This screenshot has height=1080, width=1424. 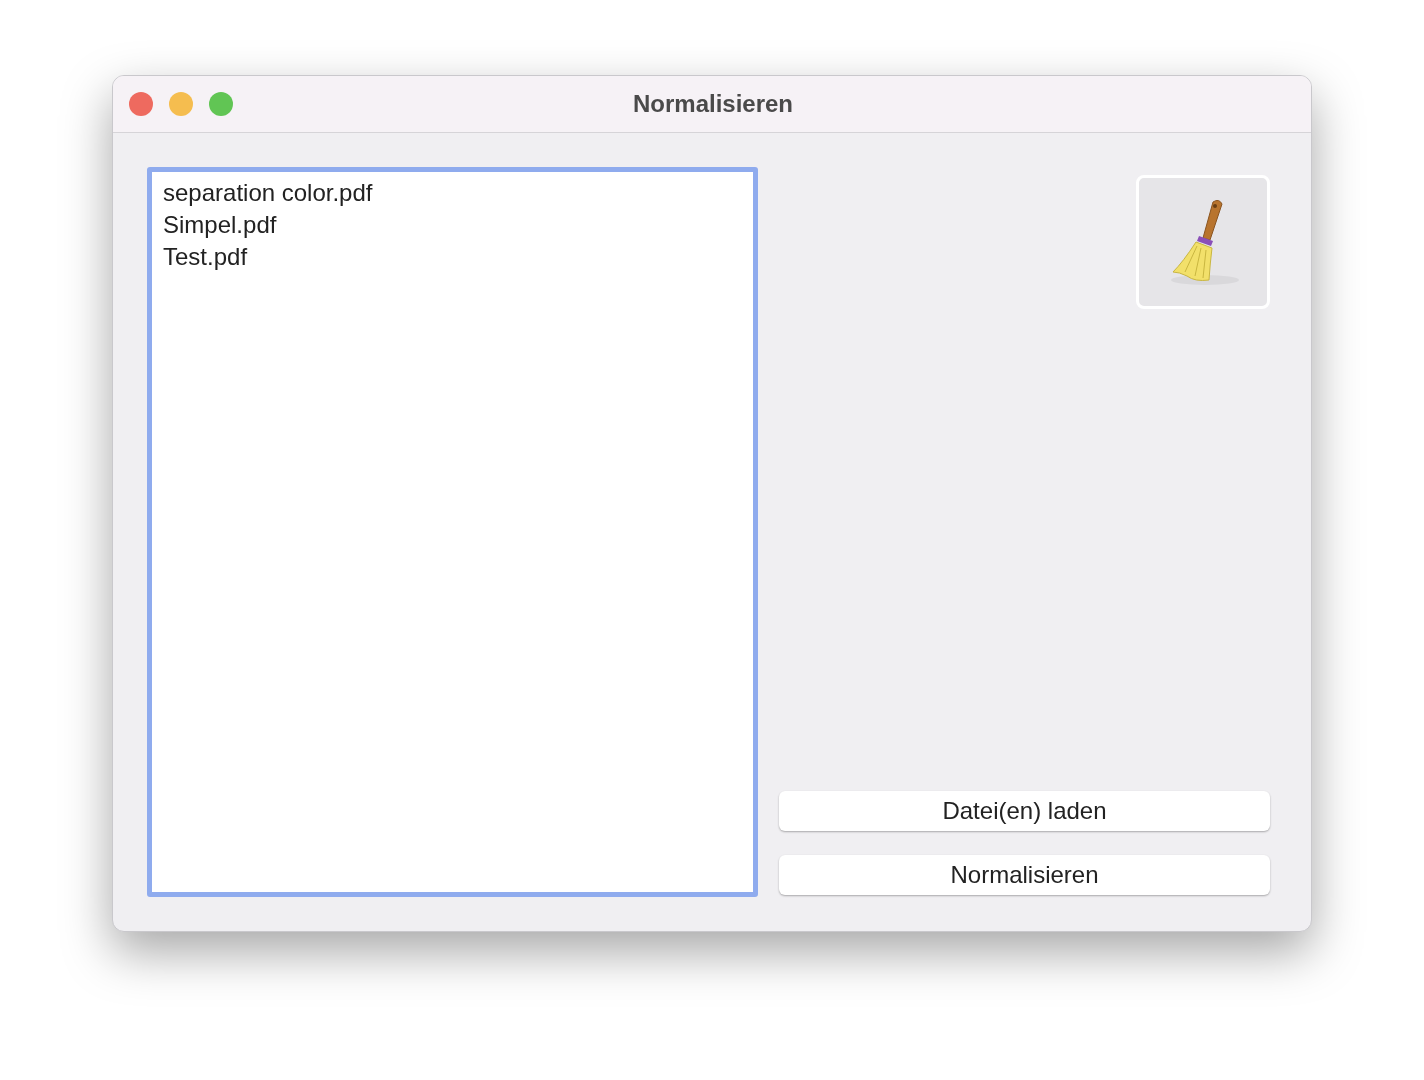 What do you see at coordinates (713, 104) in the screenshot?
I see `window-title: Normalisieren` at bounding box center [713, 104].